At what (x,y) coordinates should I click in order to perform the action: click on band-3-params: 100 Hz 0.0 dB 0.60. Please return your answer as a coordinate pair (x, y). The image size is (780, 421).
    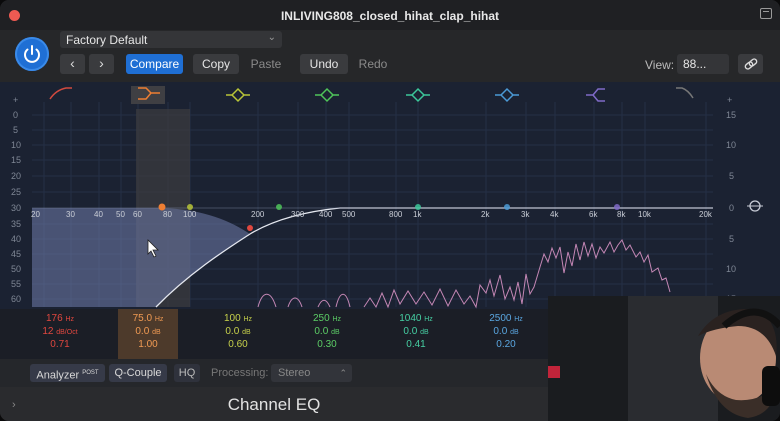
    Looking at the image, I should click on (238, 334).